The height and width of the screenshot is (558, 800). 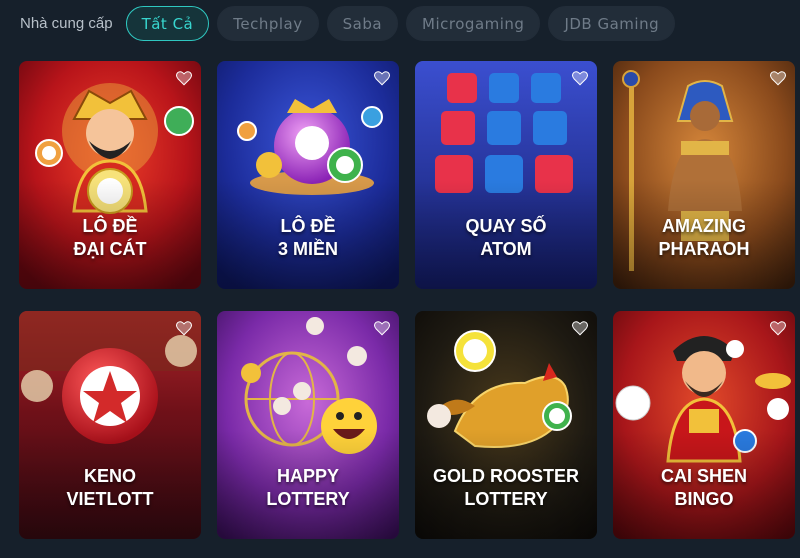 What do you see at coordinates (506, 175) in the screenshot?
I see `game-card-quay-so-atom: QUAY SỐ ATOM` at bounding box center [506, 175].